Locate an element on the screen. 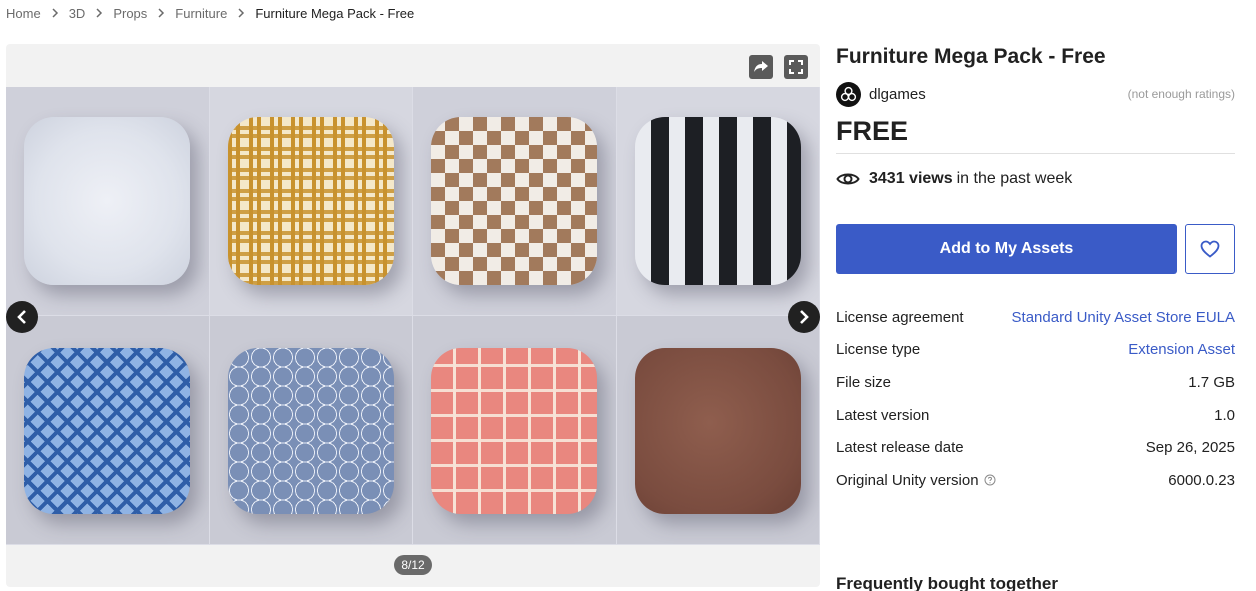  publisher-row: dlgames (not enough ratings) is located at coordinates (1035, 94).